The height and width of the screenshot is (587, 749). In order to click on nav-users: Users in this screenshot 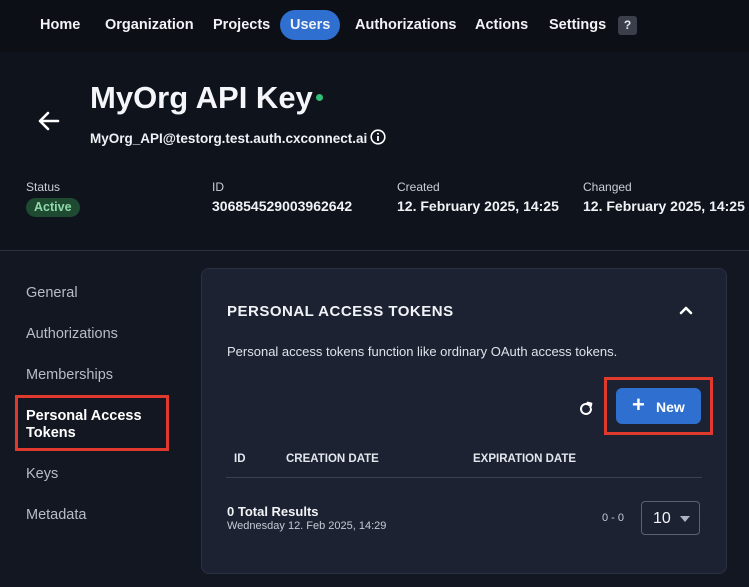, I will do `click(310, 25)`.